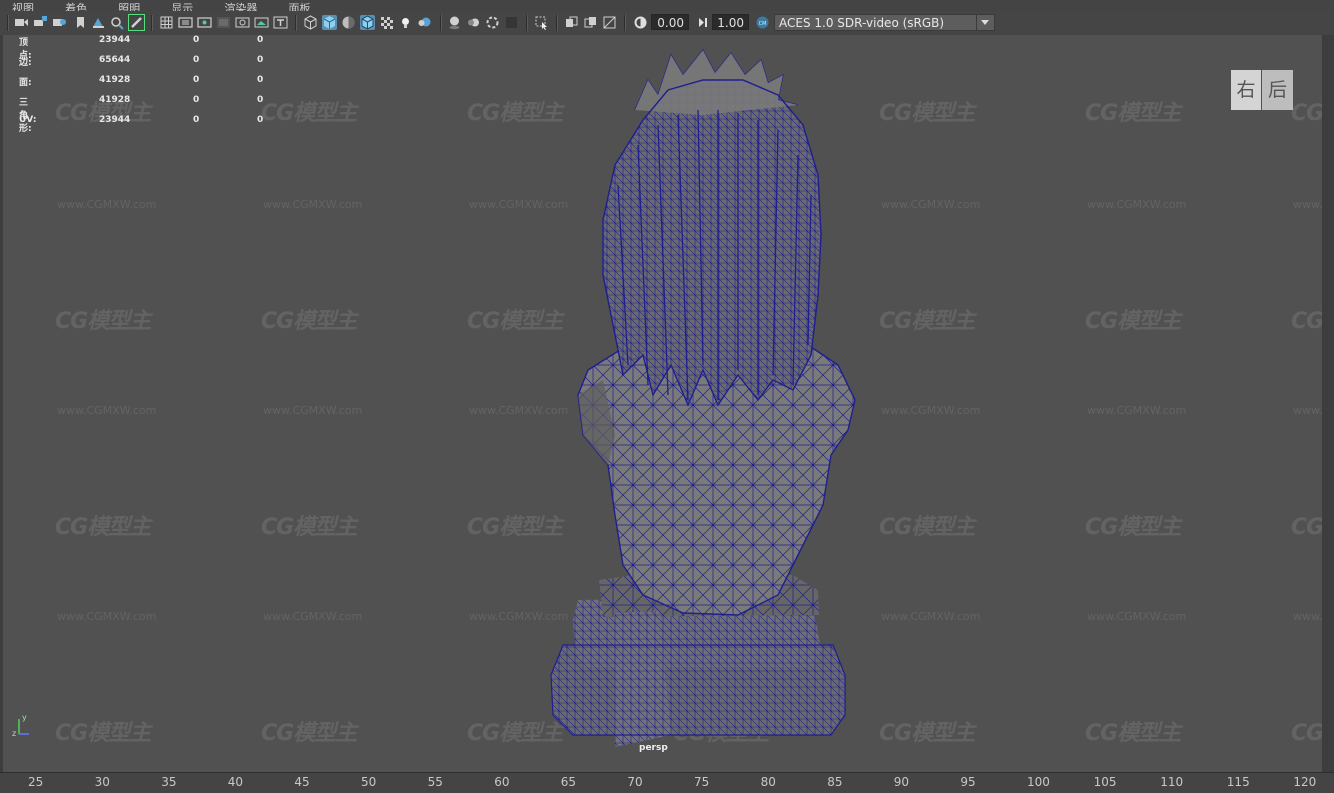 Image resolution: width=1334 pixels, height=793 pixels. What do you see at coordinates (117, 22) in the screenshot?
I see `2d-pan-zoom-icon` at bounding box center [117, 22].